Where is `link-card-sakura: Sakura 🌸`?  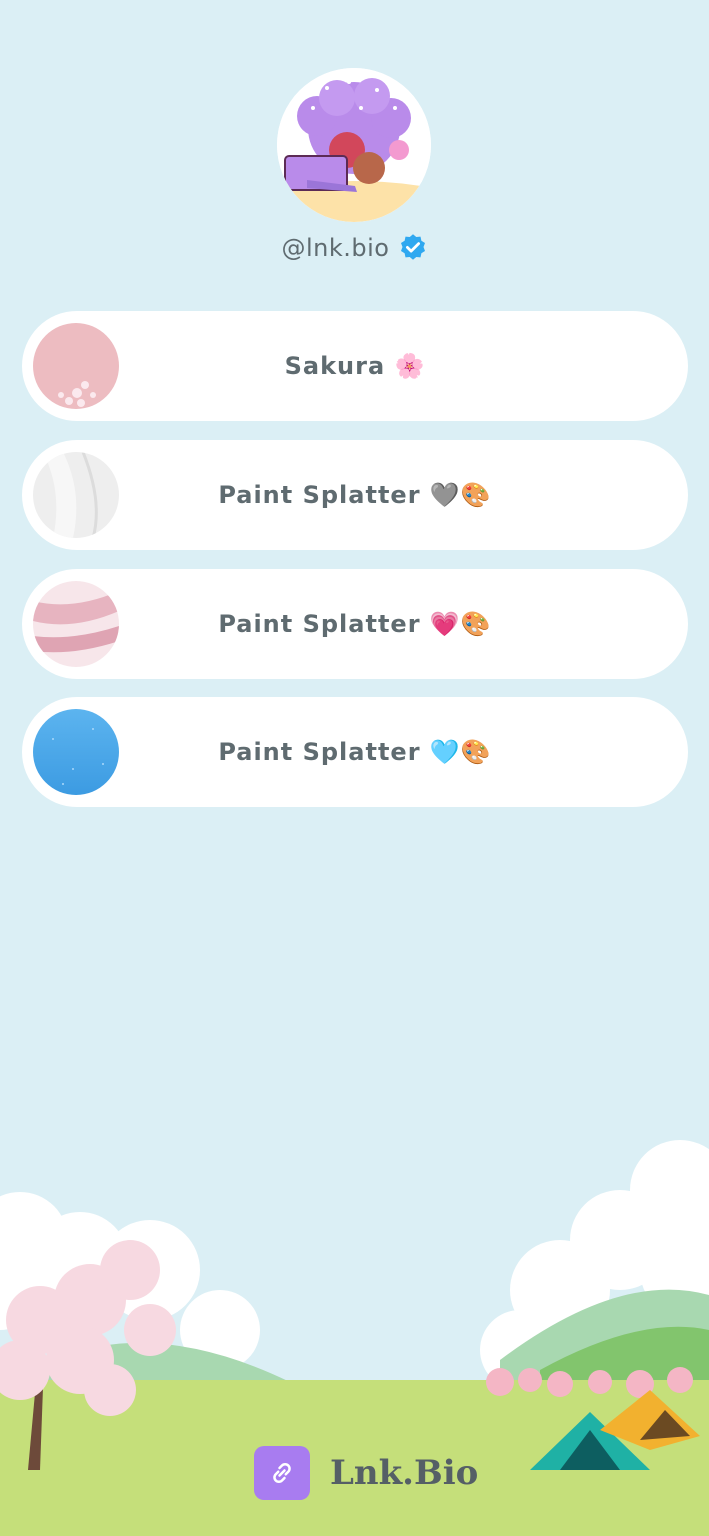
link-card-sakura: Sakura 🌸 is located at coordinates (355, 366).